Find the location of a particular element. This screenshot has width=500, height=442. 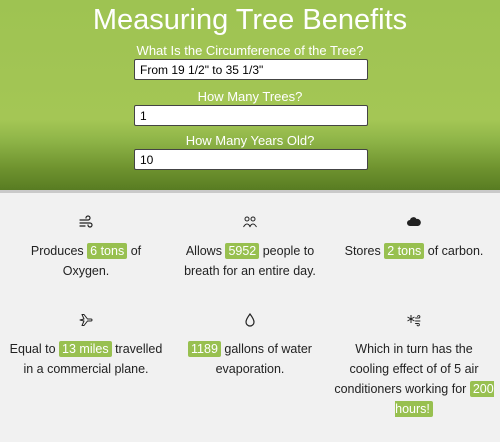

water-drop-icon is located at coordinates (250, 320).